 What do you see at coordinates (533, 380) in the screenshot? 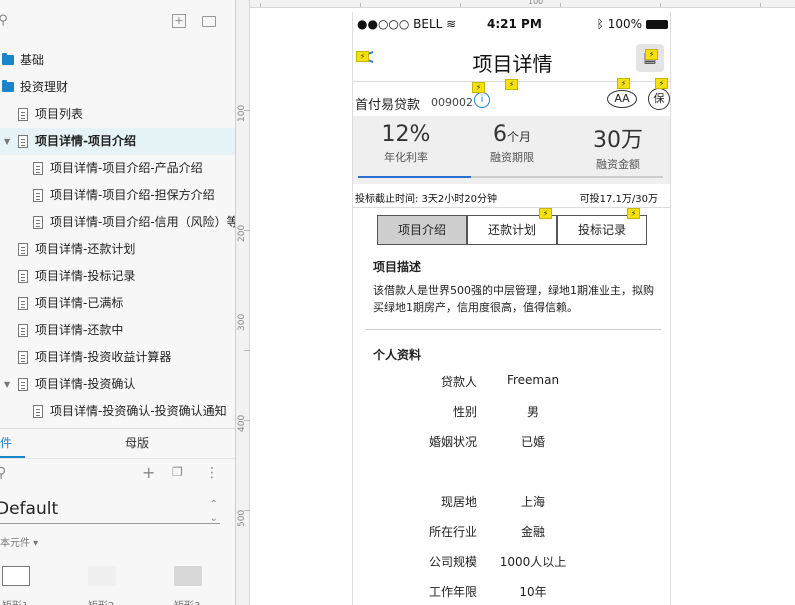
I see `profile-value: Freeman` at bounding box center [533, 380].